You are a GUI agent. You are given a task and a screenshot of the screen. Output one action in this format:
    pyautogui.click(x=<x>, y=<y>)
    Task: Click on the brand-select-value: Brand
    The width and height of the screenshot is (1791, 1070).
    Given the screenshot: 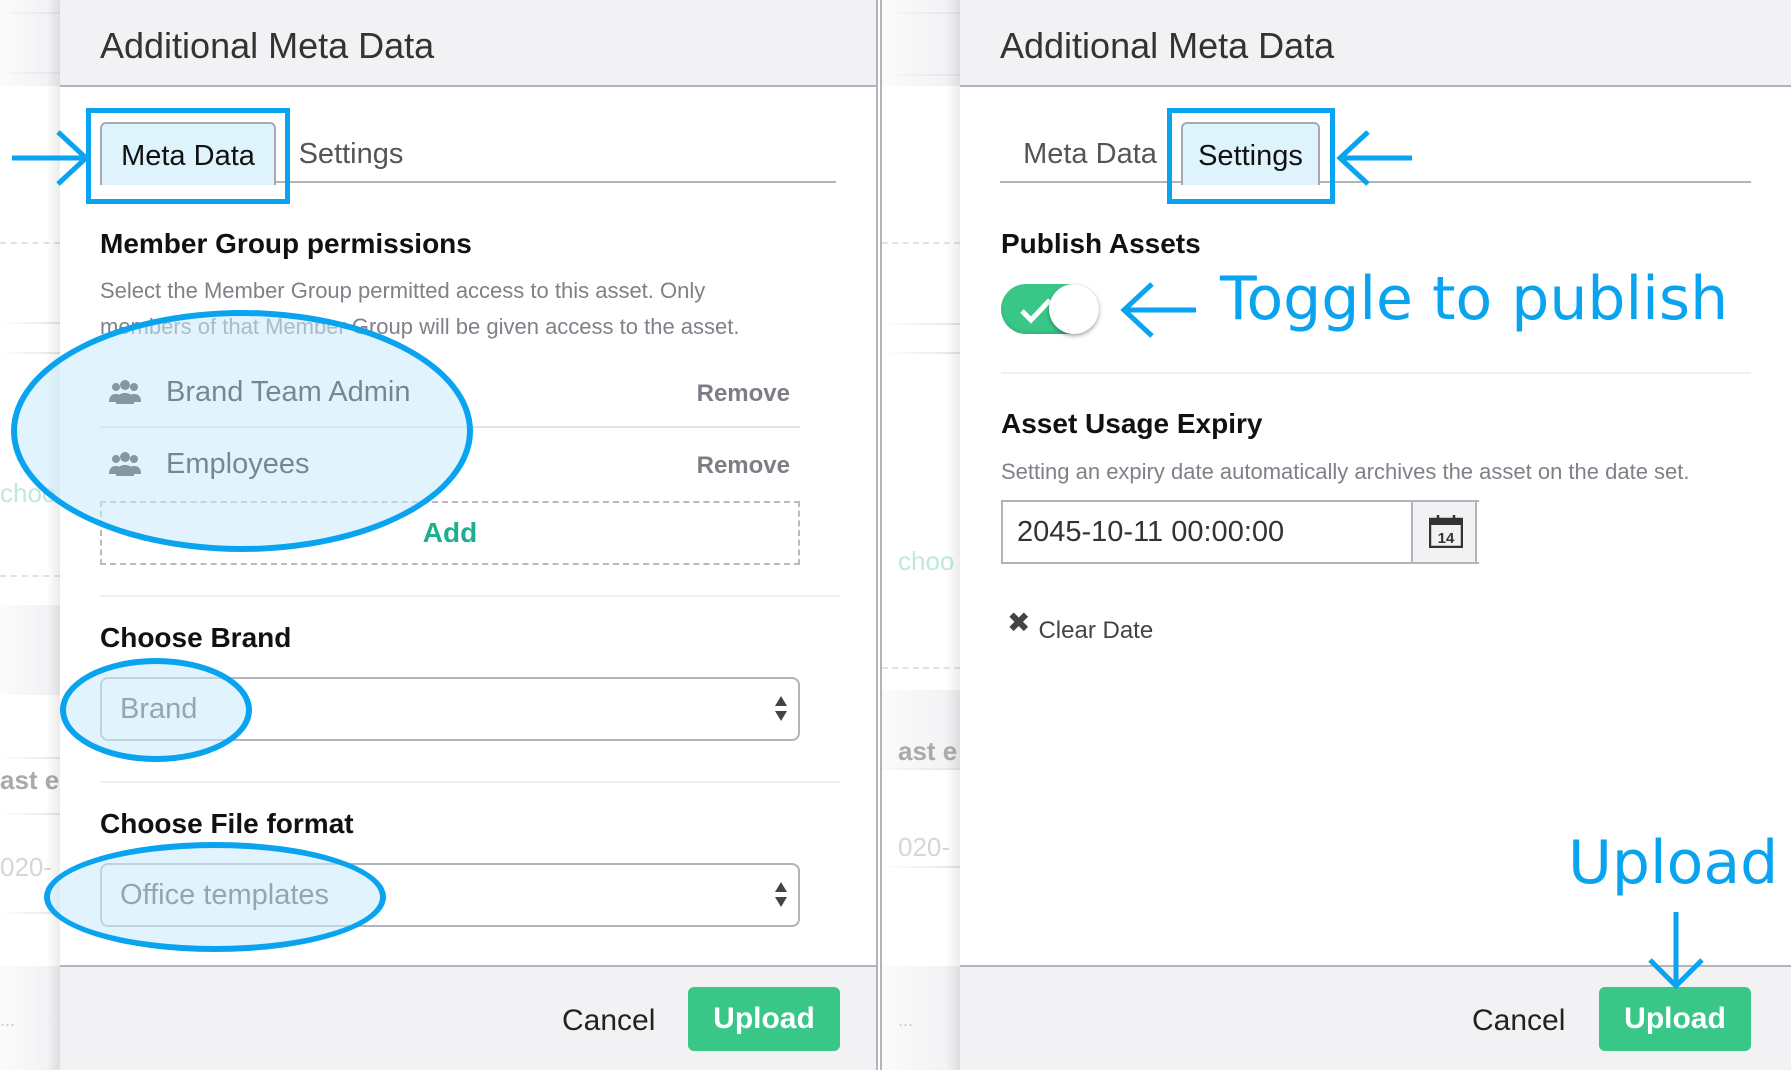 What is the action you would take?
    pyautogui.click(x=159, y=709)
    